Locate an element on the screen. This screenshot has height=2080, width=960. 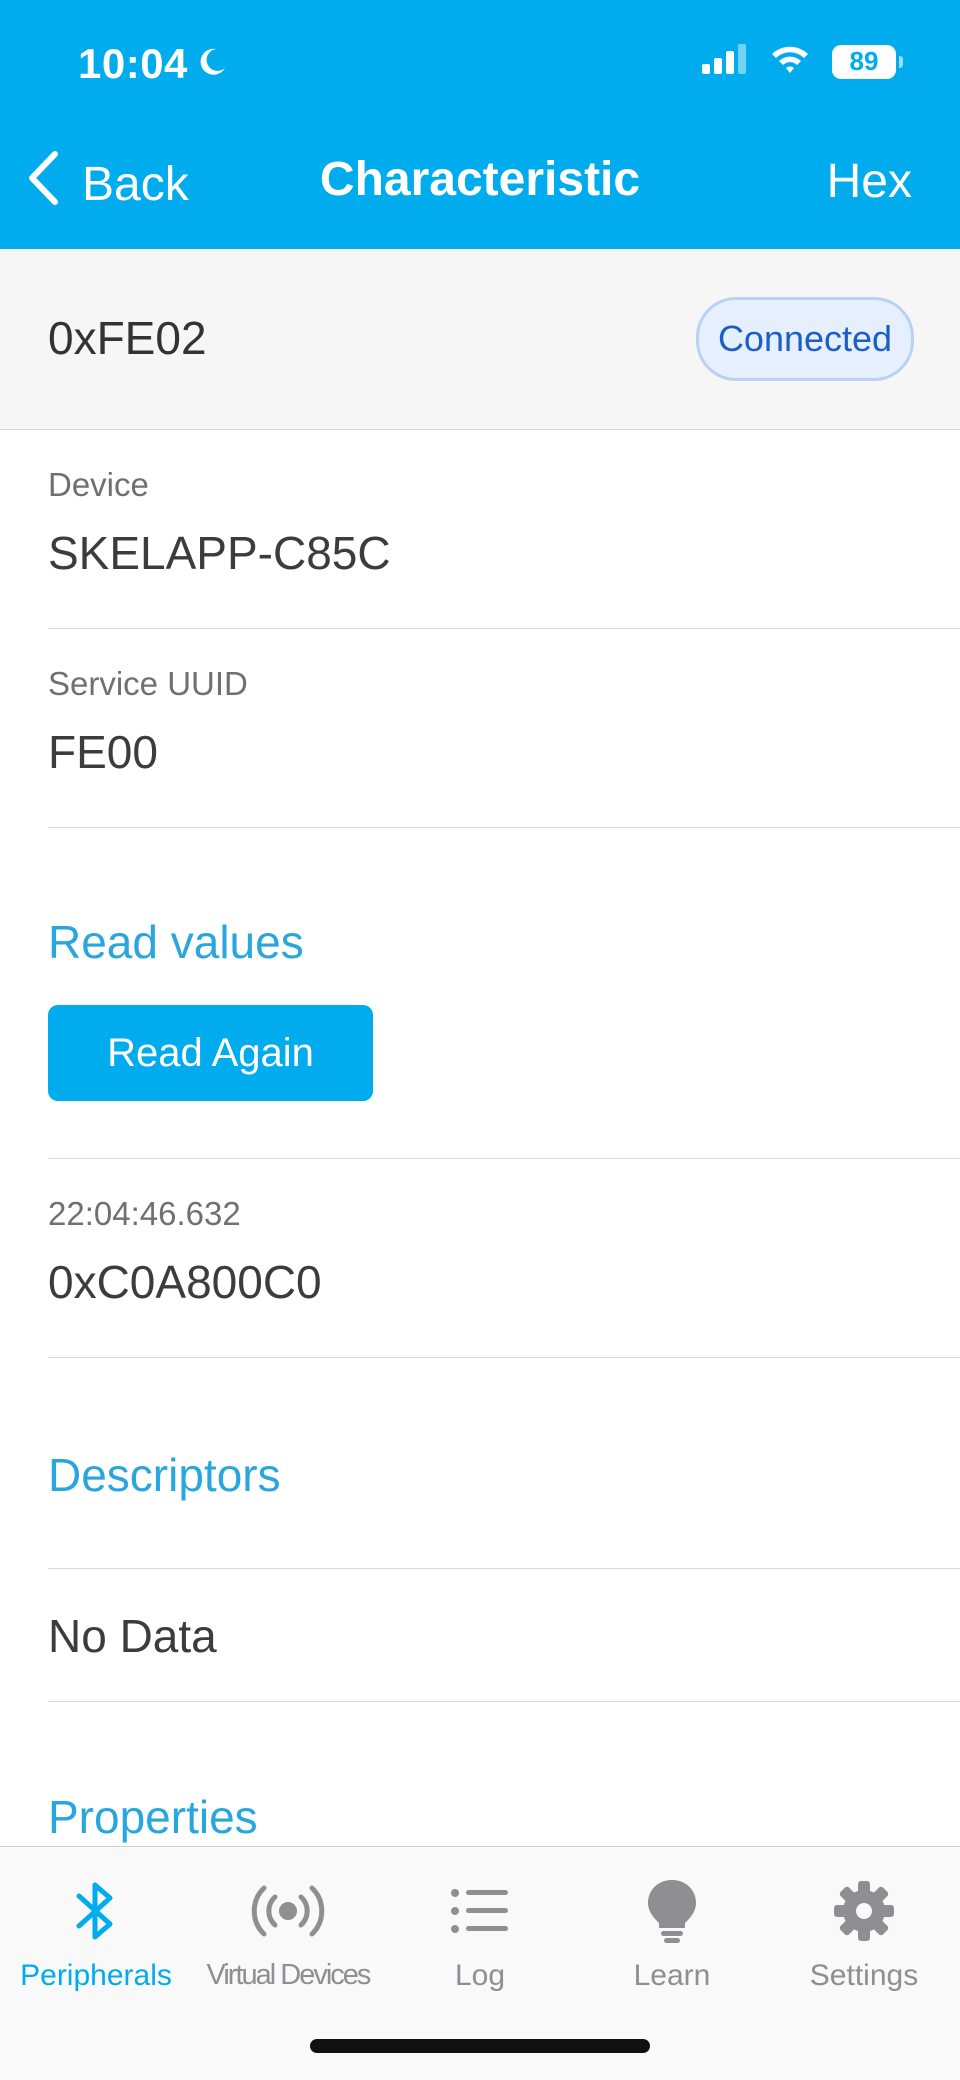
list-icon is located at coordinates (480, 1911).